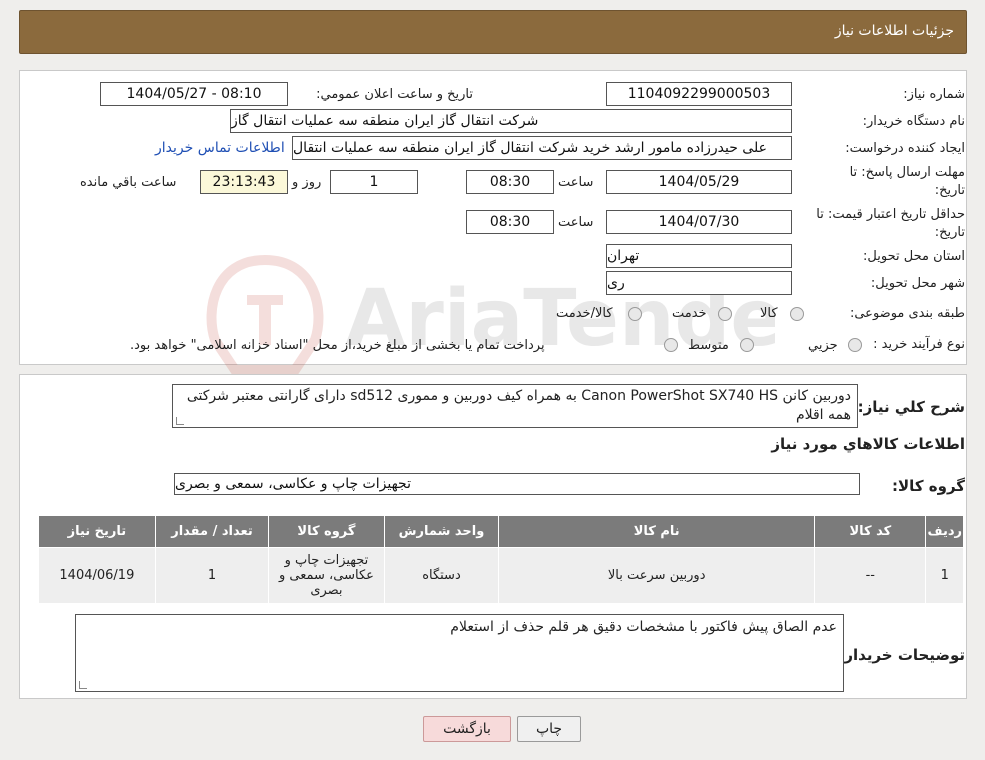  I want to click on deadline-label-date: تاريخ:, so click(949, 190).